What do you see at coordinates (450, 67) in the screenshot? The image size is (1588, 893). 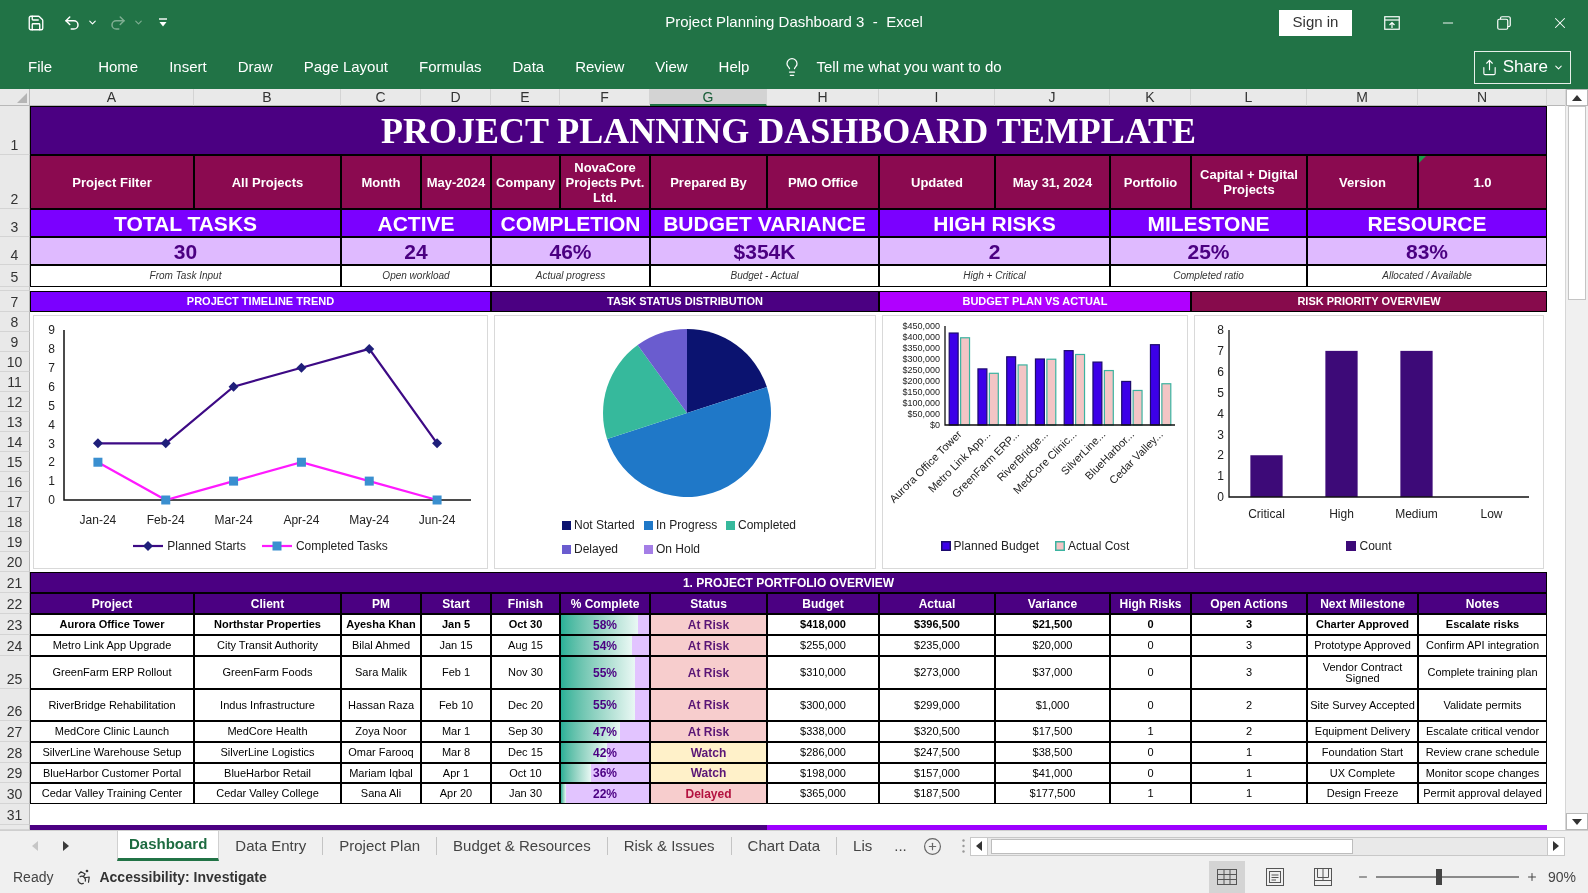 I see `ribbon-tab: Formulas` at bounding box center [450, 67].